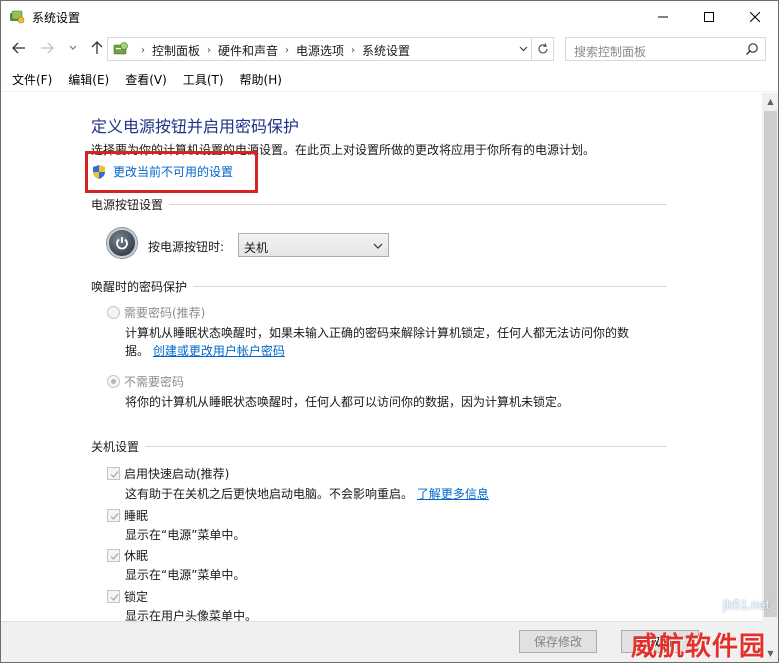  What do you see at coordinates (139, 287) in the screenshot?
I see `wake-password-group-label: 唤醒时的密码保护` at bounding box center [139, 287].